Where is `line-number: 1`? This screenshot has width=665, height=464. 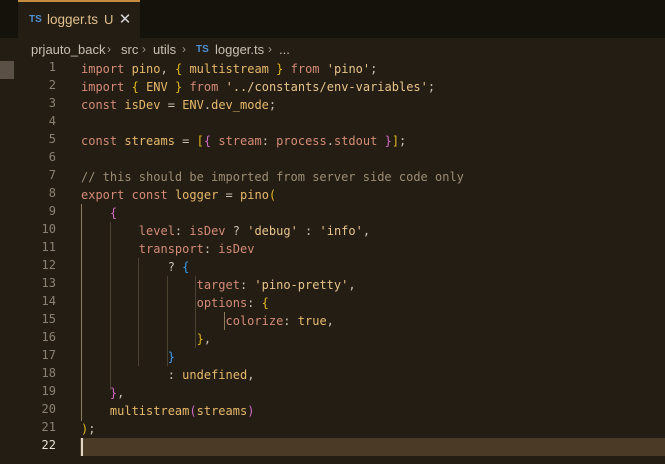 line-number: 1 is located at coordinates (52, 67).